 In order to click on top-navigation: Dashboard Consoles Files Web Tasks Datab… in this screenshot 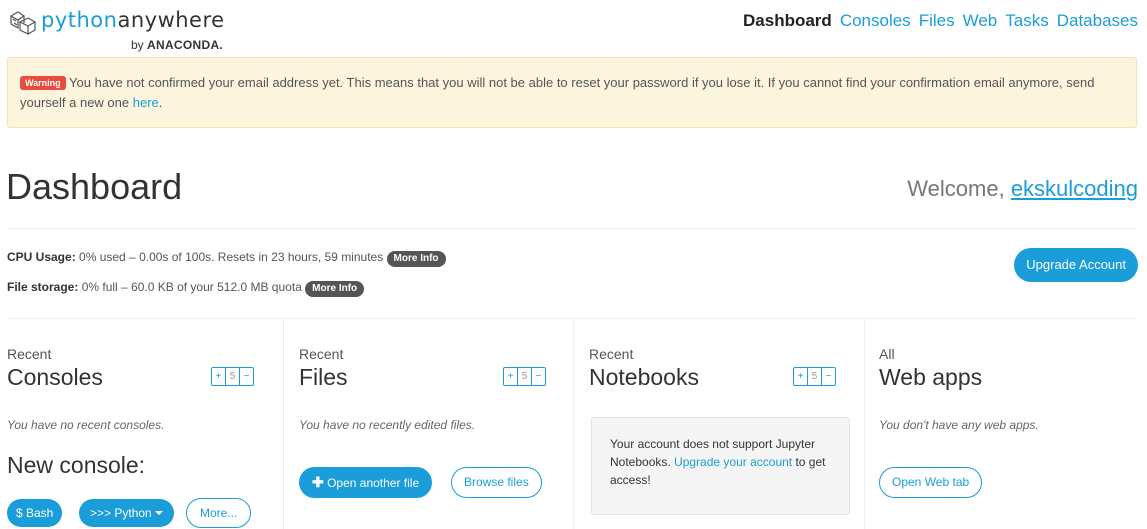, I will do `click(940, 21)`.